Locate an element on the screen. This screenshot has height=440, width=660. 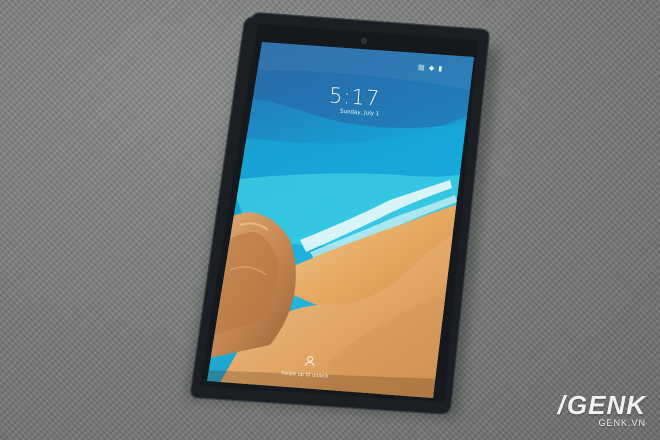
unlock-person-icon is located at coordinates (310, 361).